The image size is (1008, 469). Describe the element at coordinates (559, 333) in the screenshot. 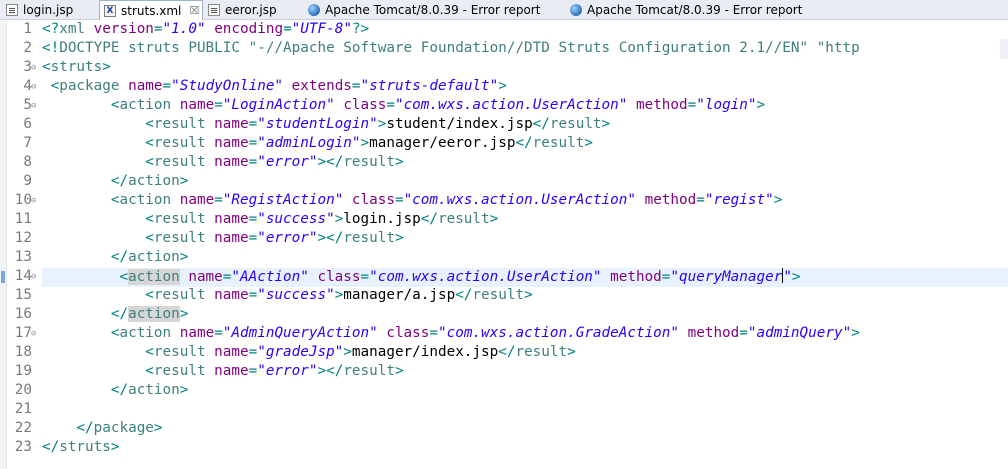

I see `code-token: "com.wxs.action.GradeAction"` at that location.